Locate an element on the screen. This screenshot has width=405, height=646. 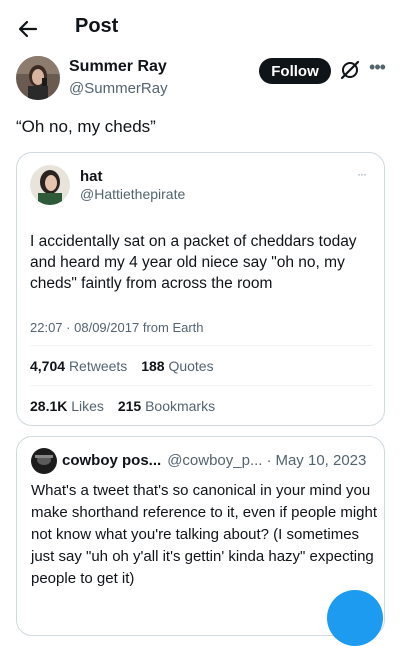
page-title: Post is located at coordinates (97, 26).